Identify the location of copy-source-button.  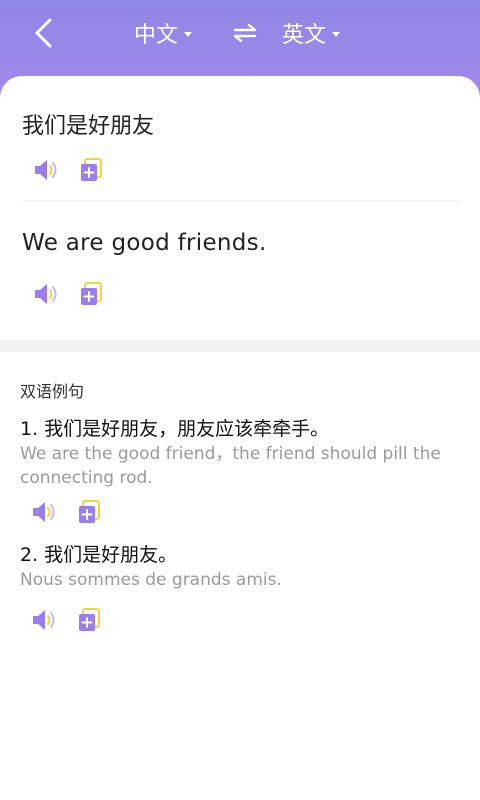
(91, 170).